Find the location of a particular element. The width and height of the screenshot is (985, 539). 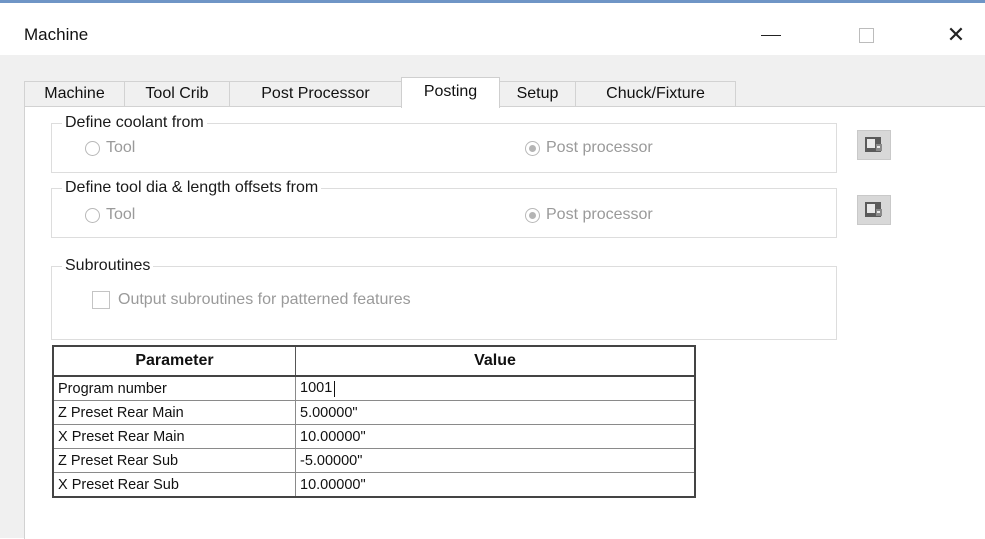

parameter-column-header: Parameter is located at coordinates (174, 361).